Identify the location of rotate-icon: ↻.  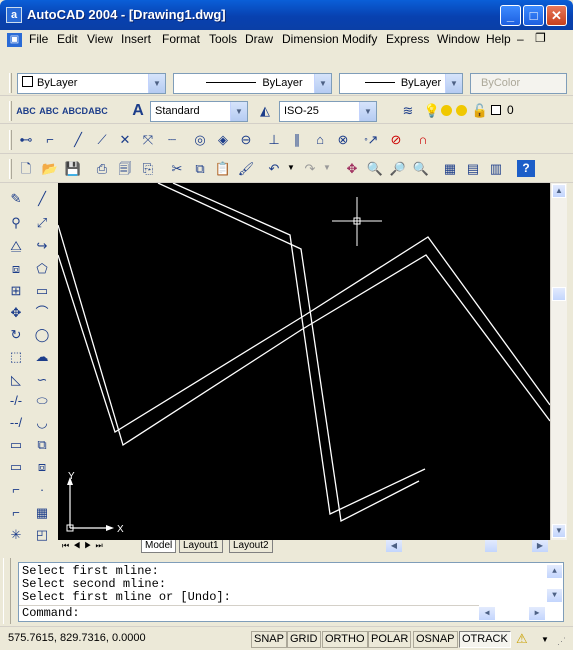
(16, 335).